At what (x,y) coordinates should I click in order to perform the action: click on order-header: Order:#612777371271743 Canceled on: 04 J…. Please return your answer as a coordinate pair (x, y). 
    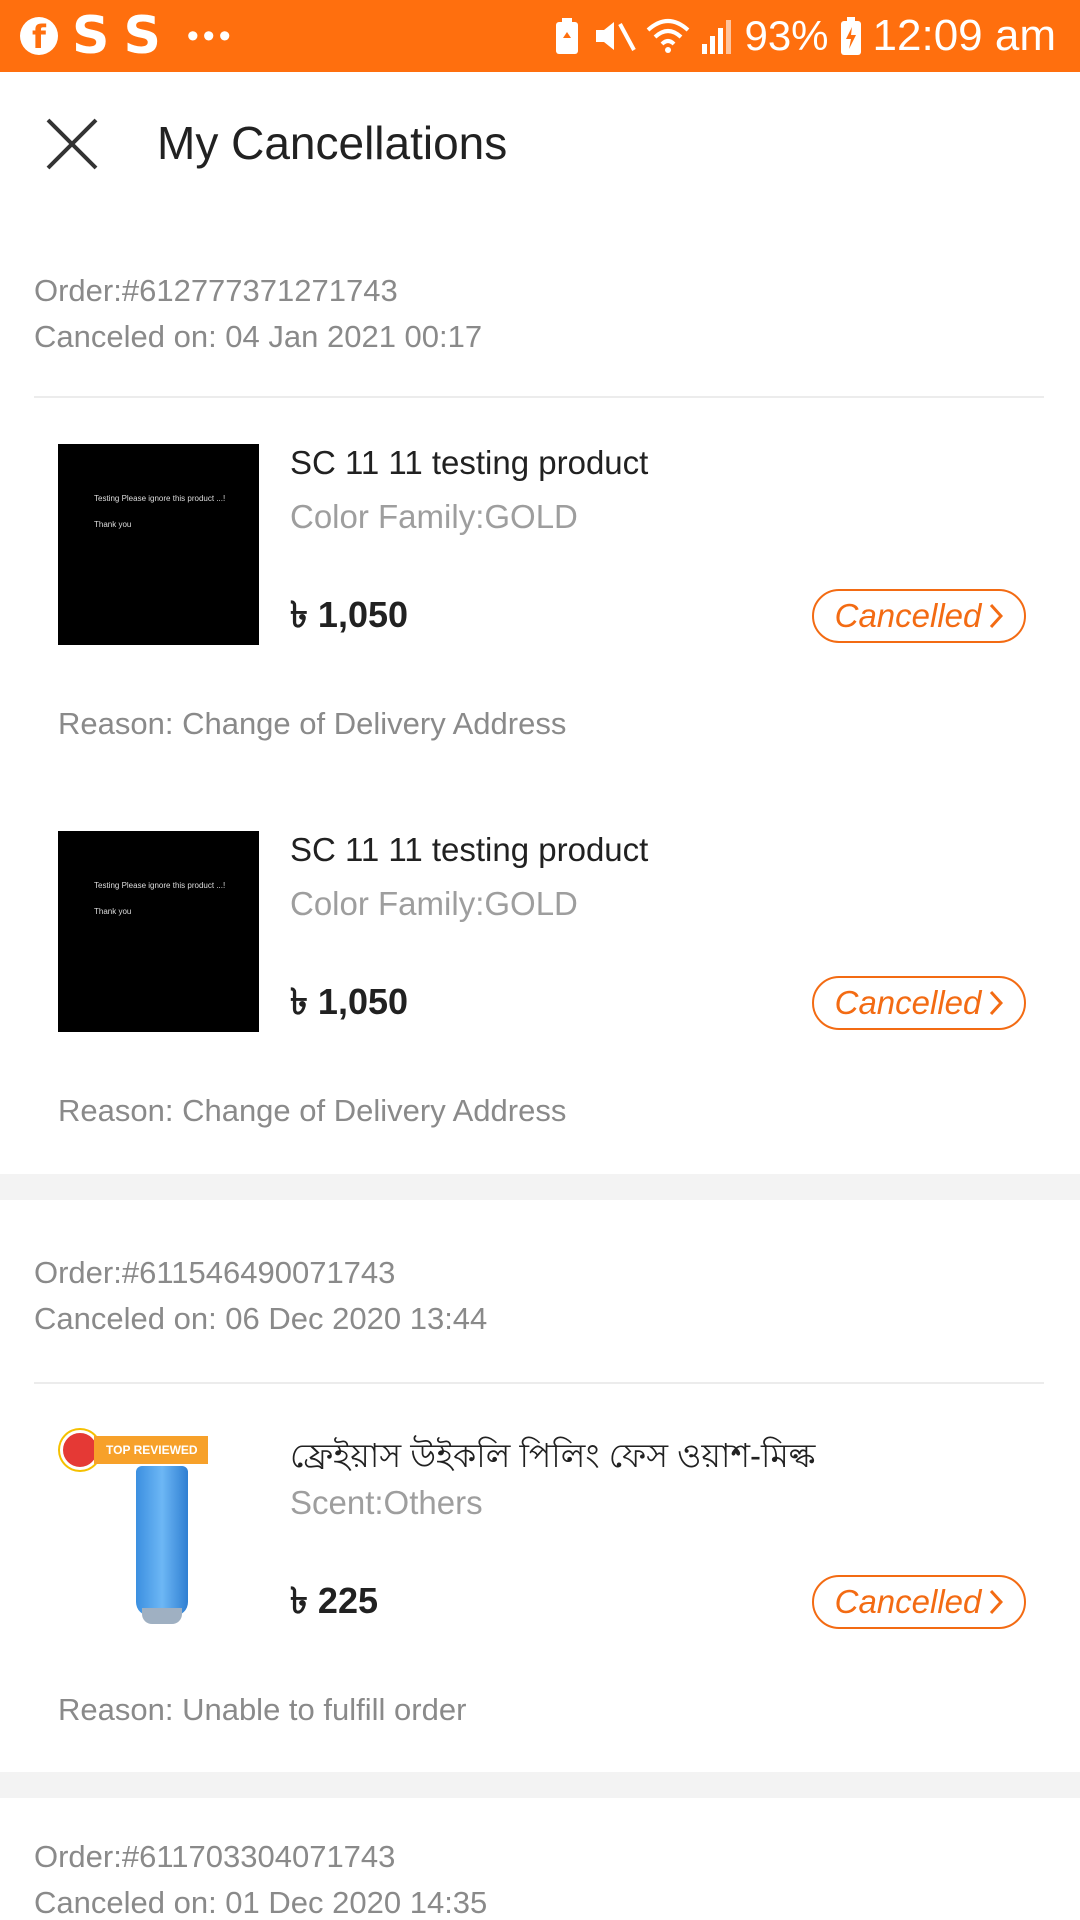
    Looking at the image, I should click on (539, 314).